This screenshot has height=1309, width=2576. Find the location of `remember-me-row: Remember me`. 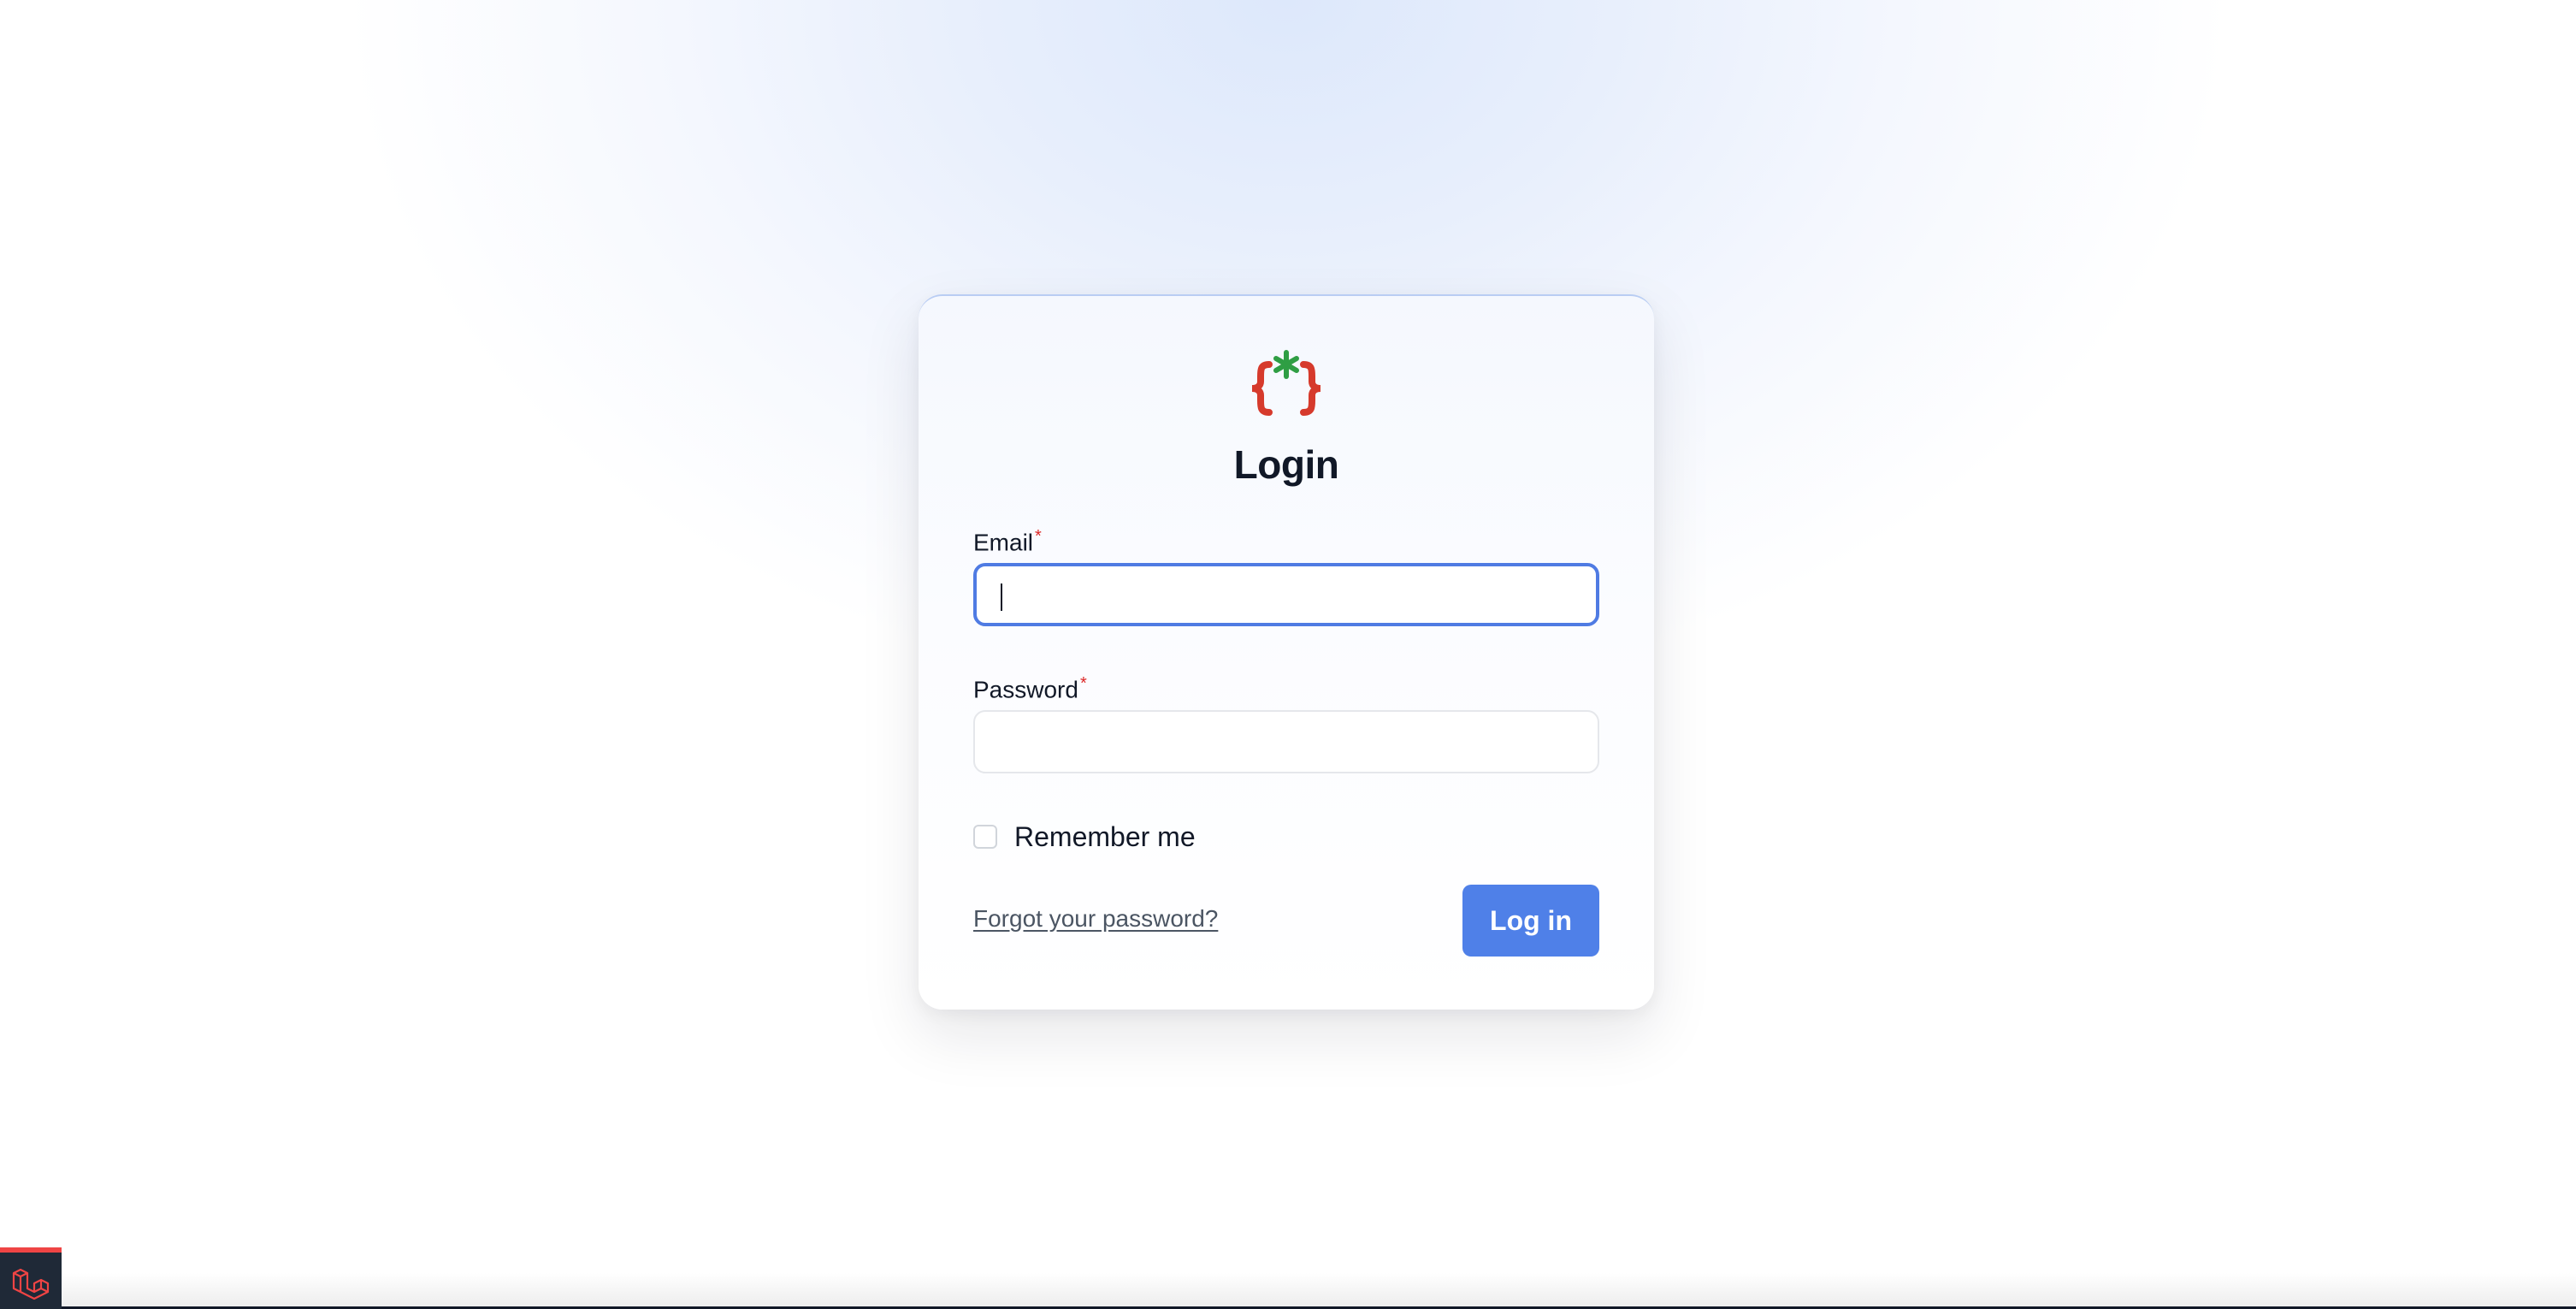

remember-me-row: Remember me is located at coordinates (1084, 836).